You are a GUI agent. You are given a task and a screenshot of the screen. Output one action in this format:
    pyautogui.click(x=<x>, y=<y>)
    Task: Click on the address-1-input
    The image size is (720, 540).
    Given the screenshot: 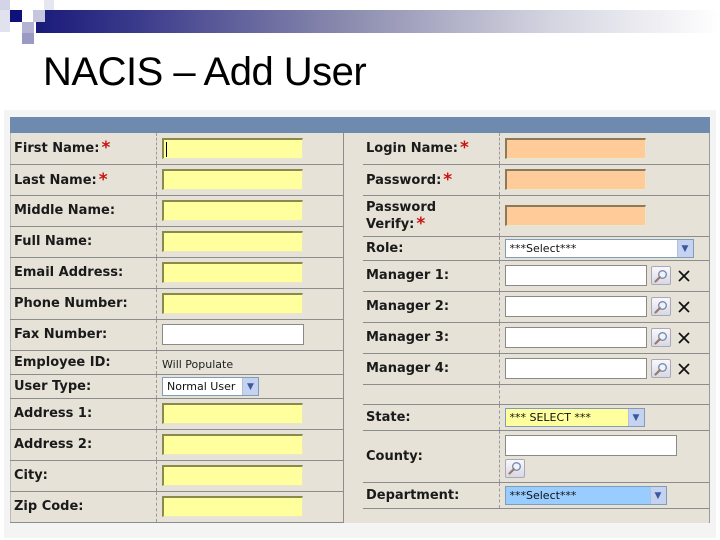 What is the action you would take?
    pyautogui.click(x=232, y=413)
    